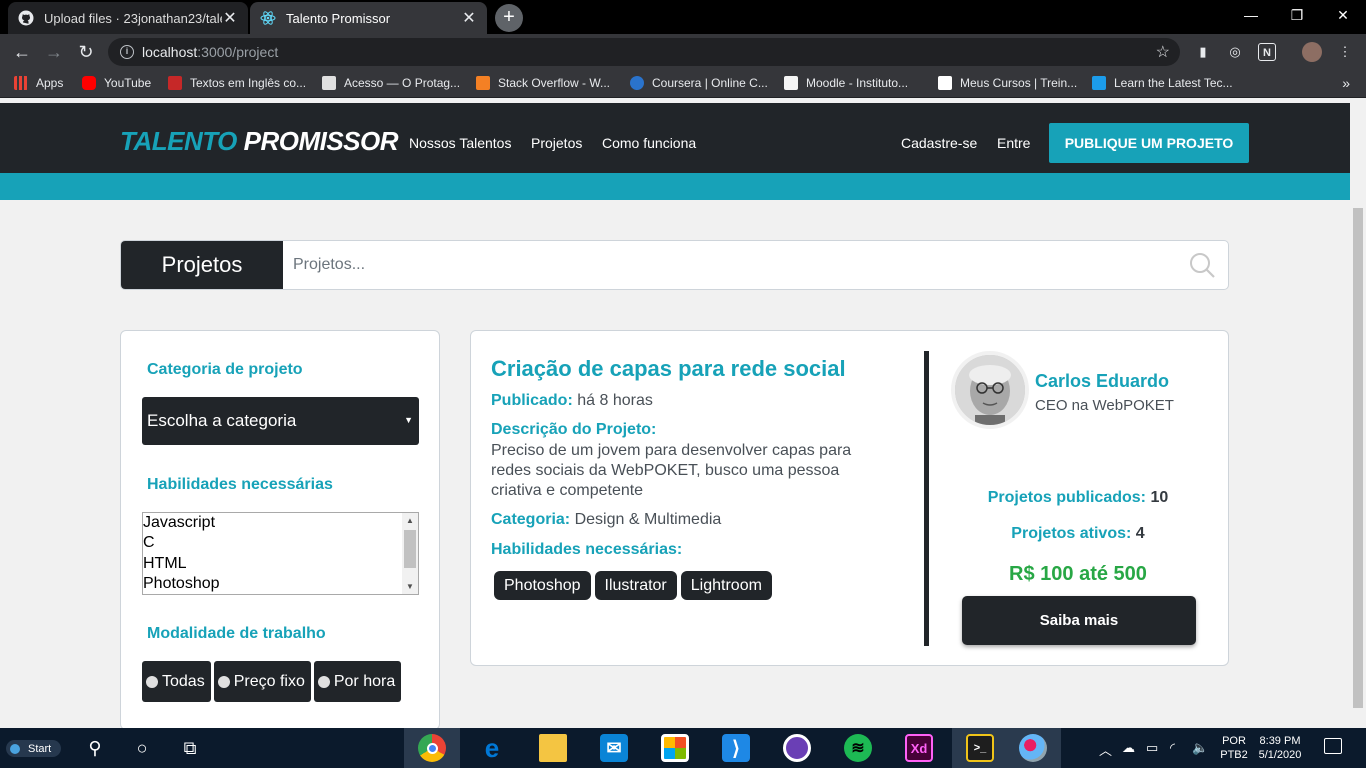 This screenshot has height=768, width=1366. I want to click on profile-avatar-icon, so click(1312, 52).